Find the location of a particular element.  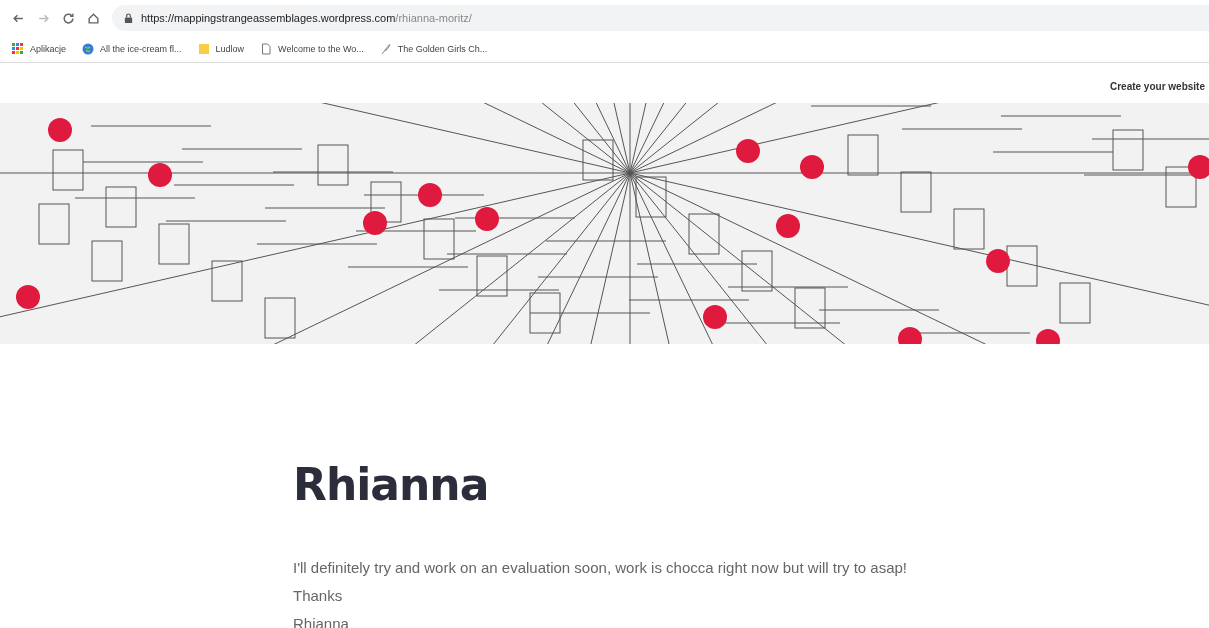

lock-icon is located at coordinates (128, 18).